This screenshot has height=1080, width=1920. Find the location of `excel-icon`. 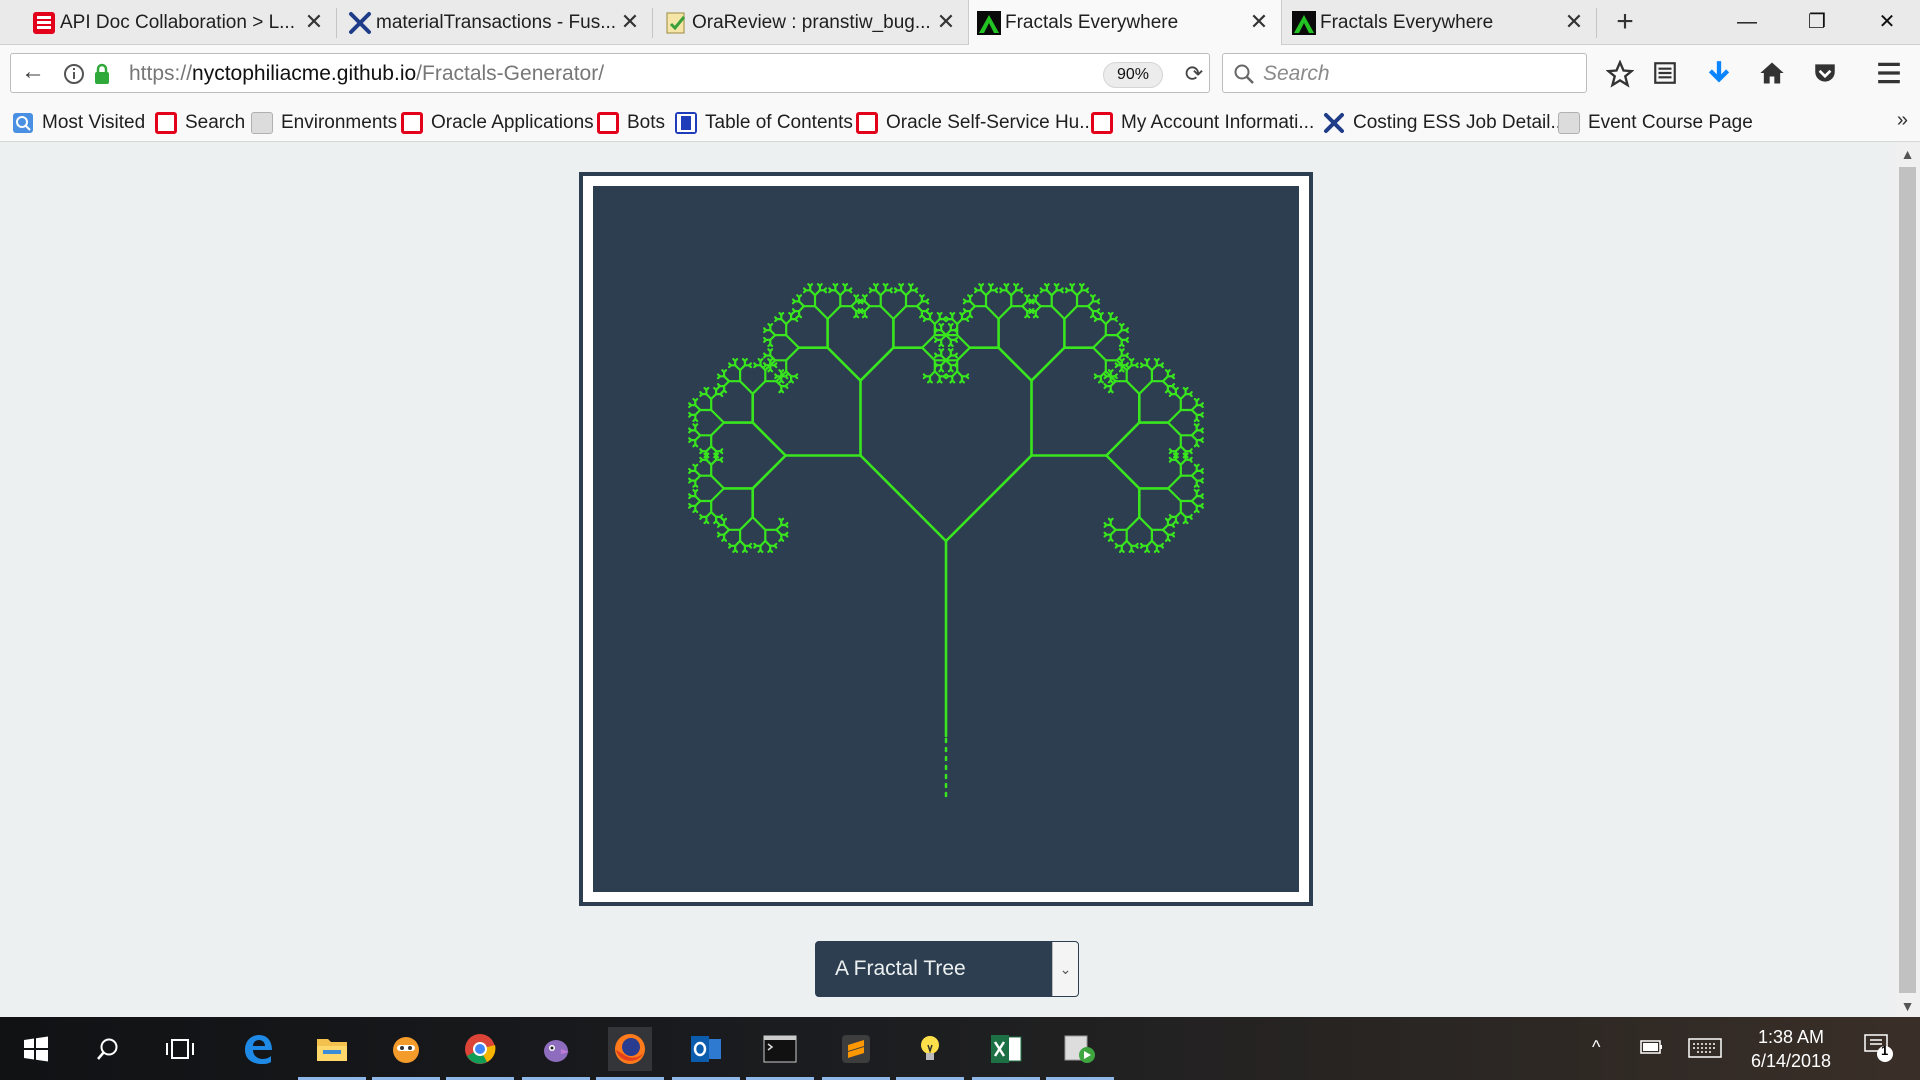

excel-icon is located at coordinates (1006, 1053).